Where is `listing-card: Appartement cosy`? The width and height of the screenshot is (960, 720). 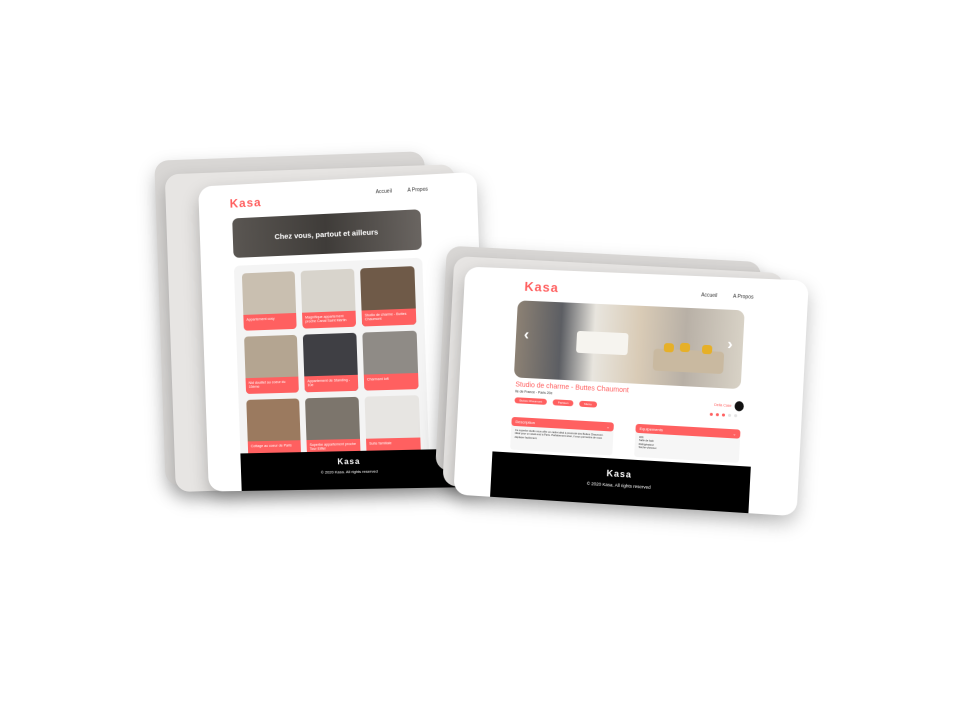
listing-card: Appartement cosy is located at coordinates (269, 301).